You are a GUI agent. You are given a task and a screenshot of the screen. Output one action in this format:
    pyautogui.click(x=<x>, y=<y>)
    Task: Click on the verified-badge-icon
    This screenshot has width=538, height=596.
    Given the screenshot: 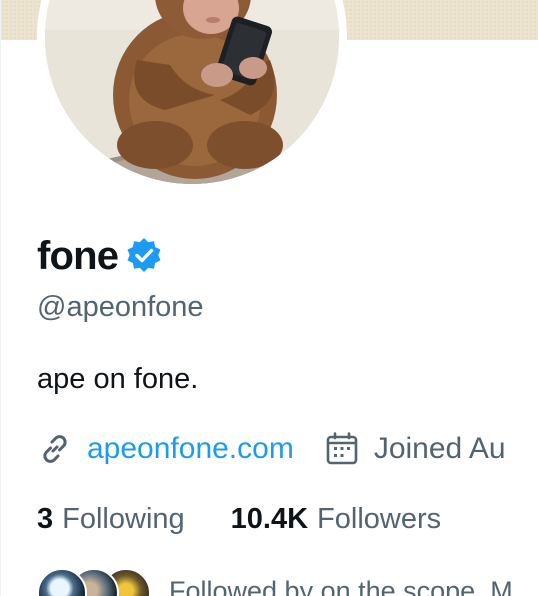 What is the action you would take?
    pyautogui.click(x=144, y=256)
    